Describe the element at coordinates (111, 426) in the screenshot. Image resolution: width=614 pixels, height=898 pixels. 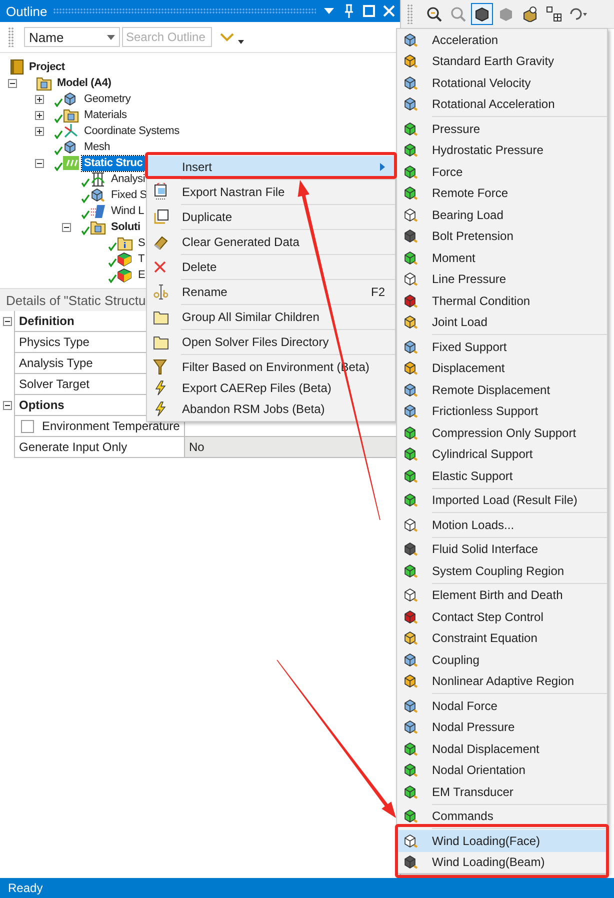
I see `property-label: Environment Temperature` at that location.